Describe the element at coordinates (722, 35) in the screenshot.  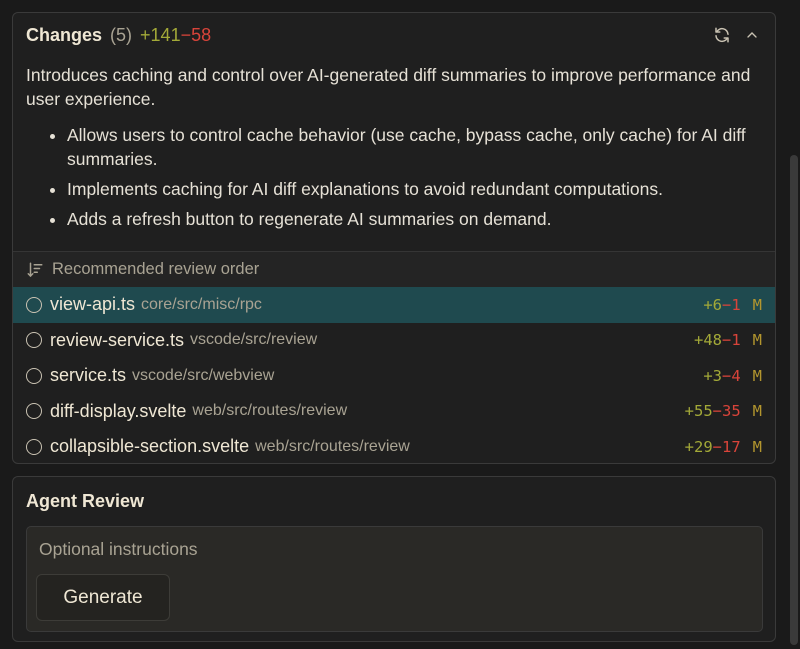
I see `refresh-icon` at that location.